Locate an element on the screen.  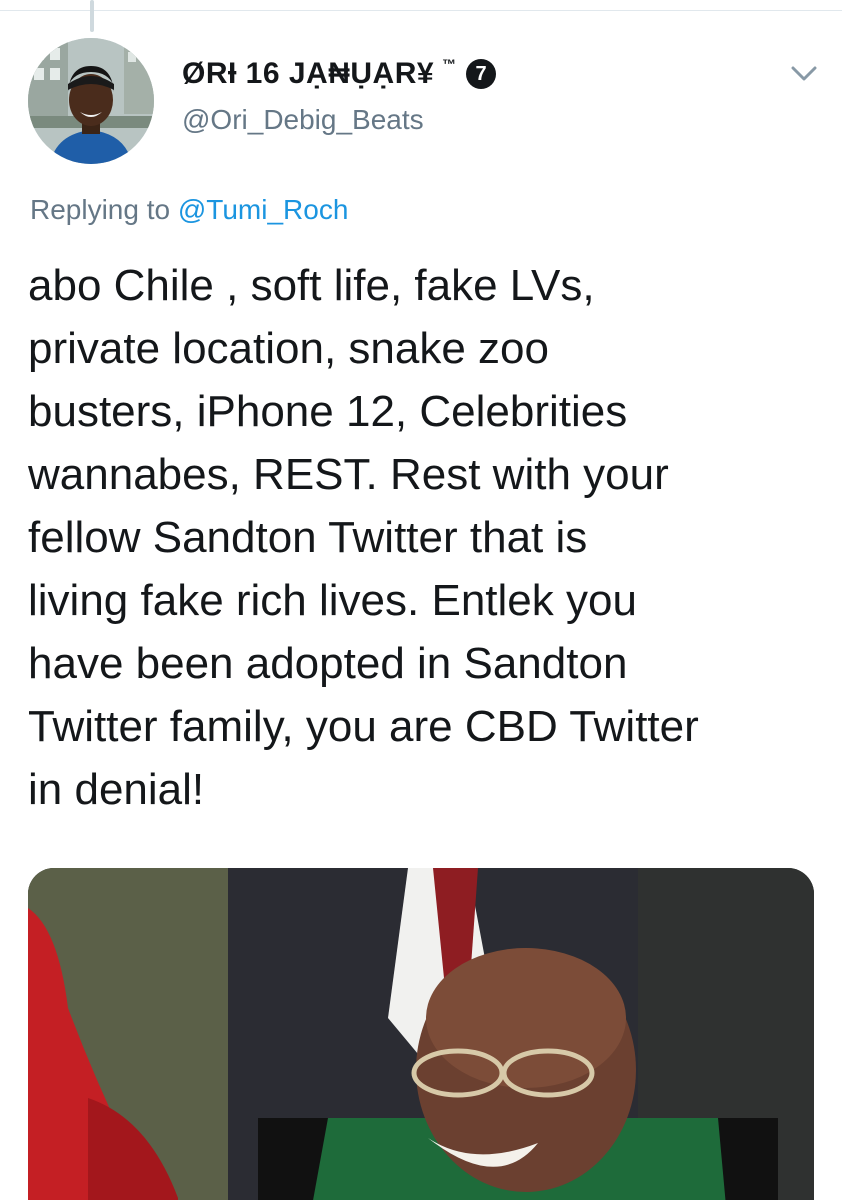
replying-prefix: Replying to is located at coordinates (100, 209).